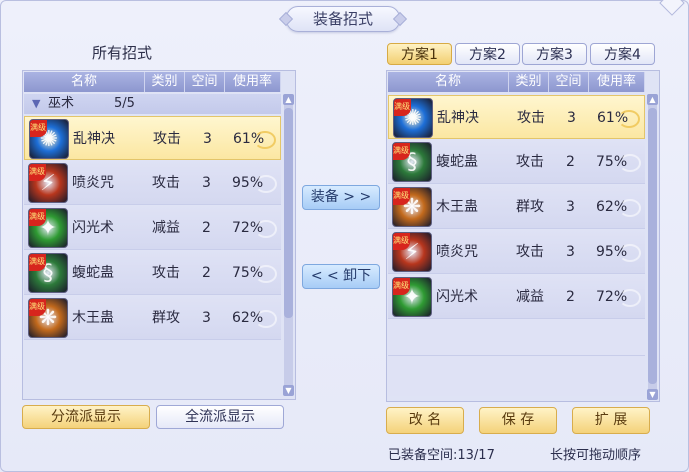 Image resolution: width=689 pixels, height=472 pixels. What do you see at coordinates (122, 53) in the screenshot?
I see `section-title-all-skills: 所有招式` at bounding box center [122, 53].